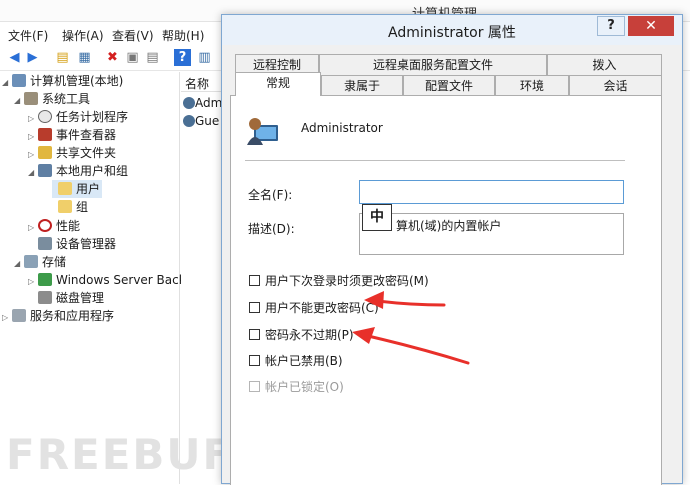 The image size is (690, 485). I want to click on user-account-icon, so click(262, 131).